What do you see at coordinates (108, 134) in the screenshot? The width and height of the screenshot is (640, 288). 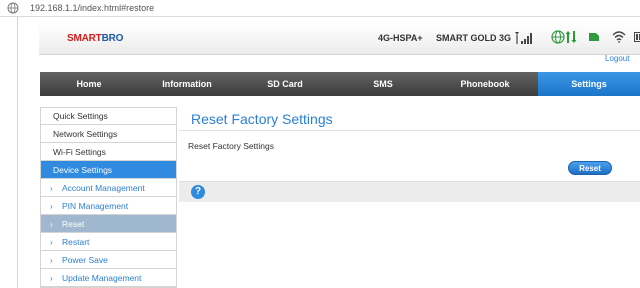 I see `sidebar-item-network-settings: Network Settings` at bounding box center [108, 134].